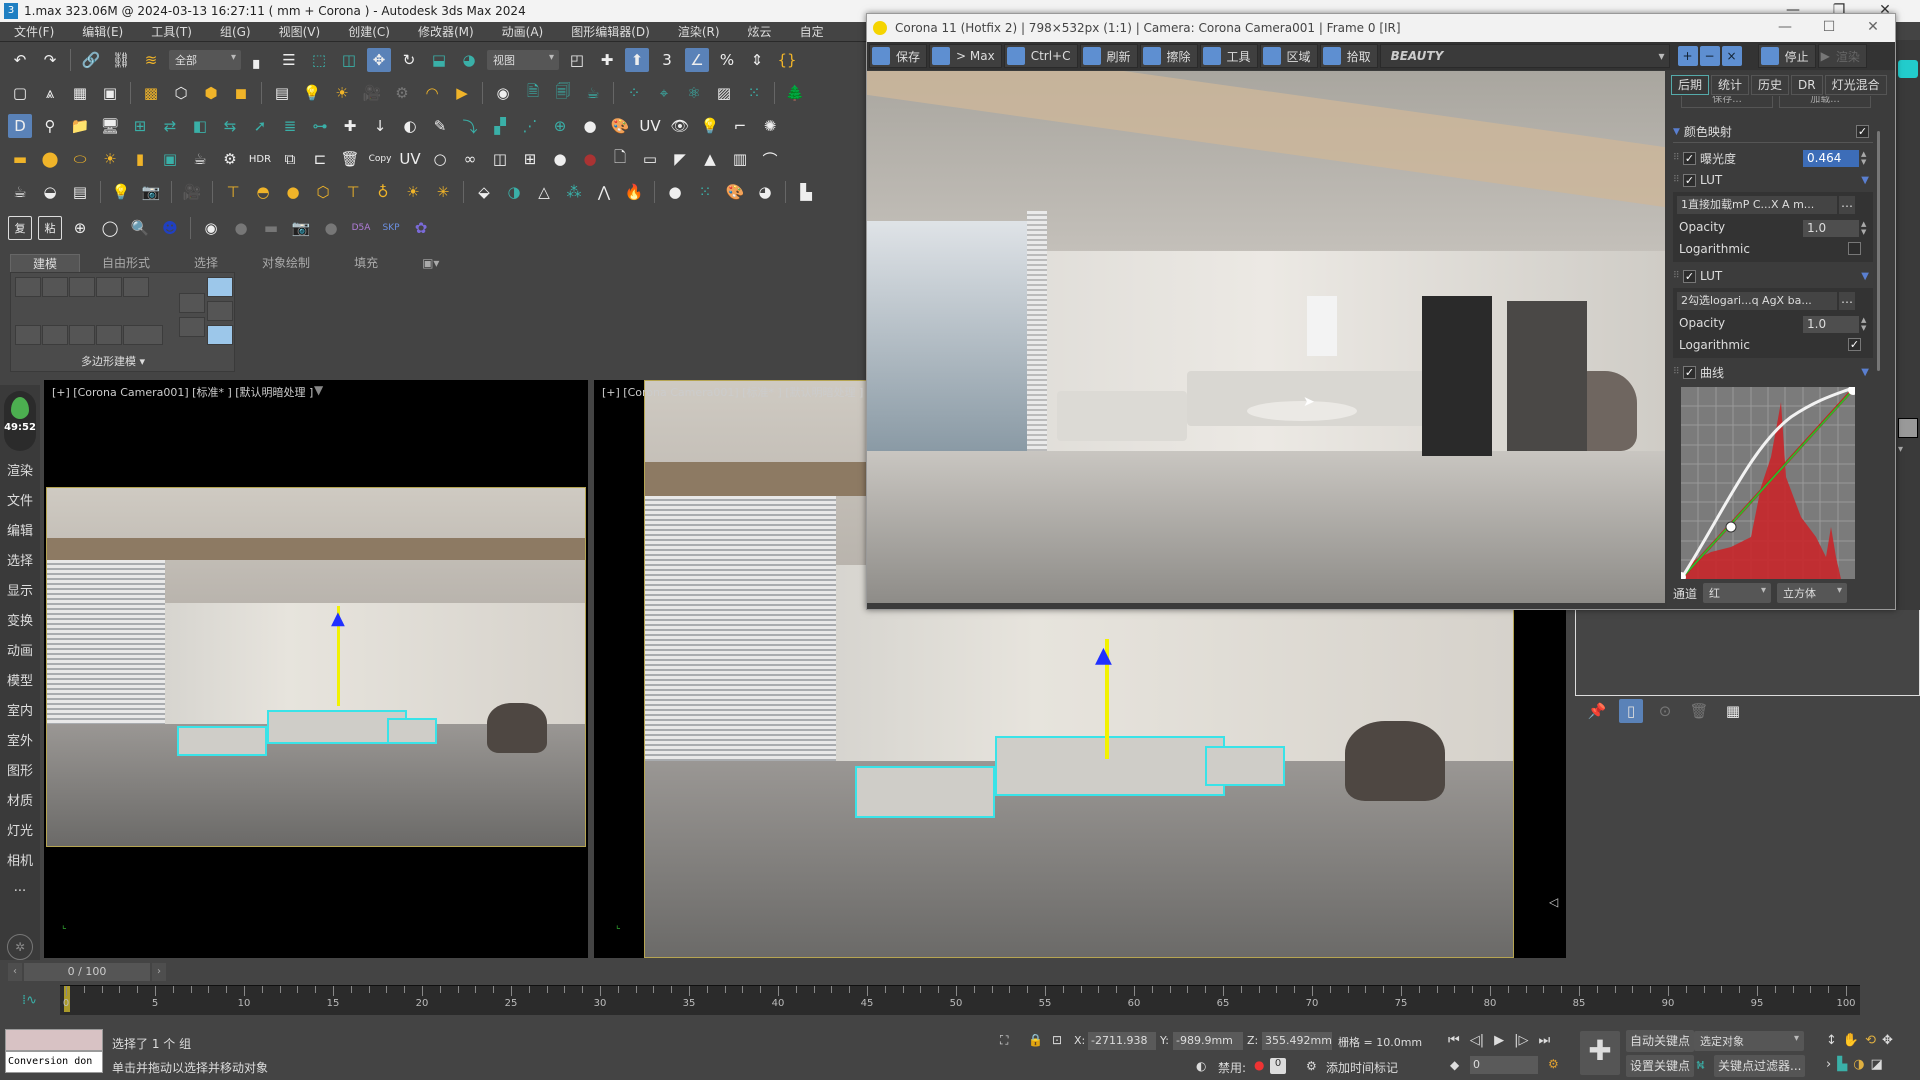  What do you see at coordinates (1733, 711) in the screenshot?
I see `configure-sets-icon: ▦` at bounding box center [1733, 711].